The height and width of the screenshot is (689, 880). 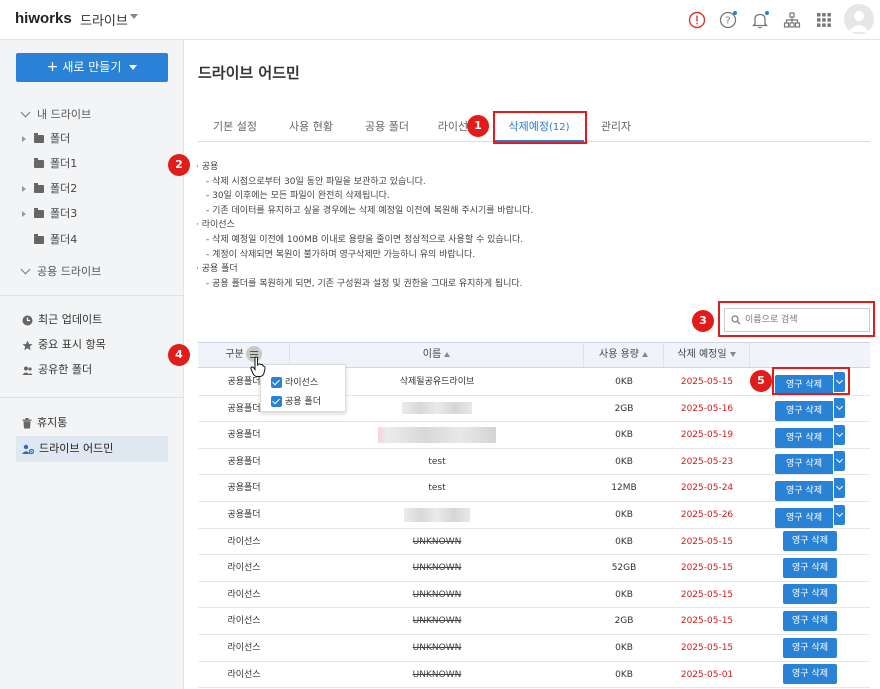 I want to click on brand-logo: hiworks, so click(x=43, y=18).